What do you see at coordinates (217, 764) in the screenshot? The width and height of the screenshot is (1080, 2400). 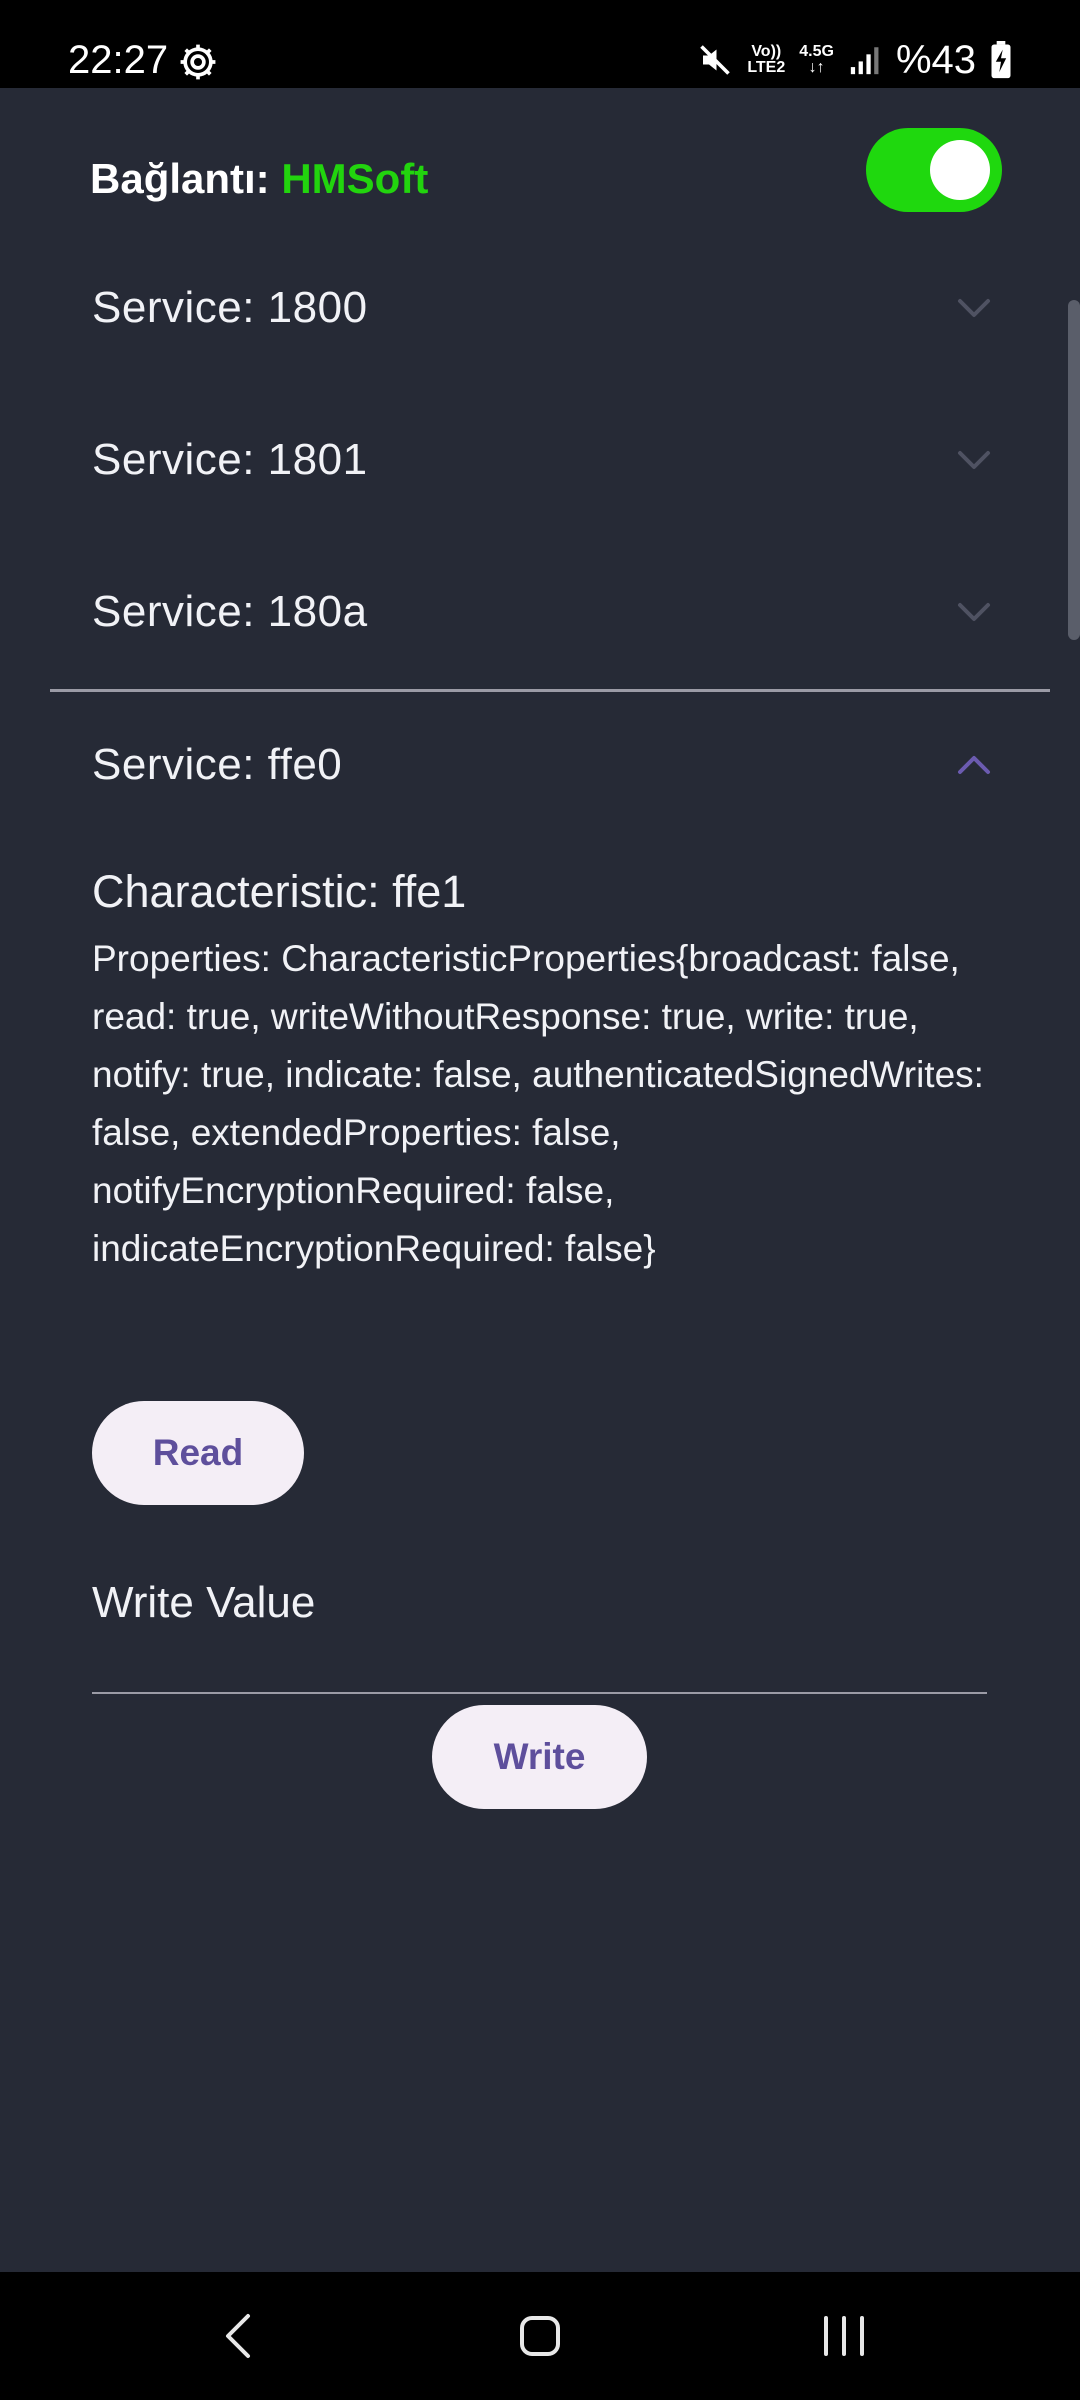 I see `service-title: Service: ffe0` at bounding box center [217, 764].